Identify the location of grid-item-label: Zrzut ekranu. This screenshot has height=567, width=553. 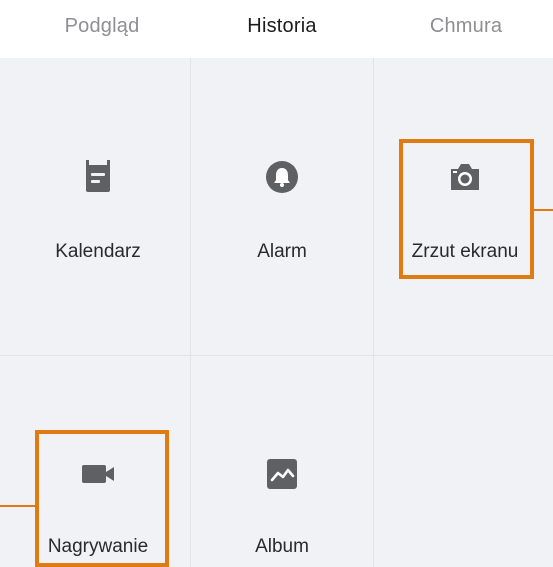
(465, 251).